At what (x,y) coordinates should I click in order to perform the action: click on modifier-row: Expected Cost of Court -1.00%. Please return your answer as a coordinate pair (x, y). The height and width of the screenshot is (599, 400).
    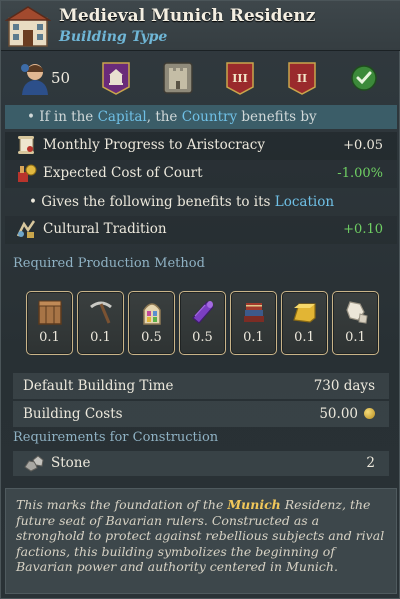
    Looking at the image, I should click on (201, 174).